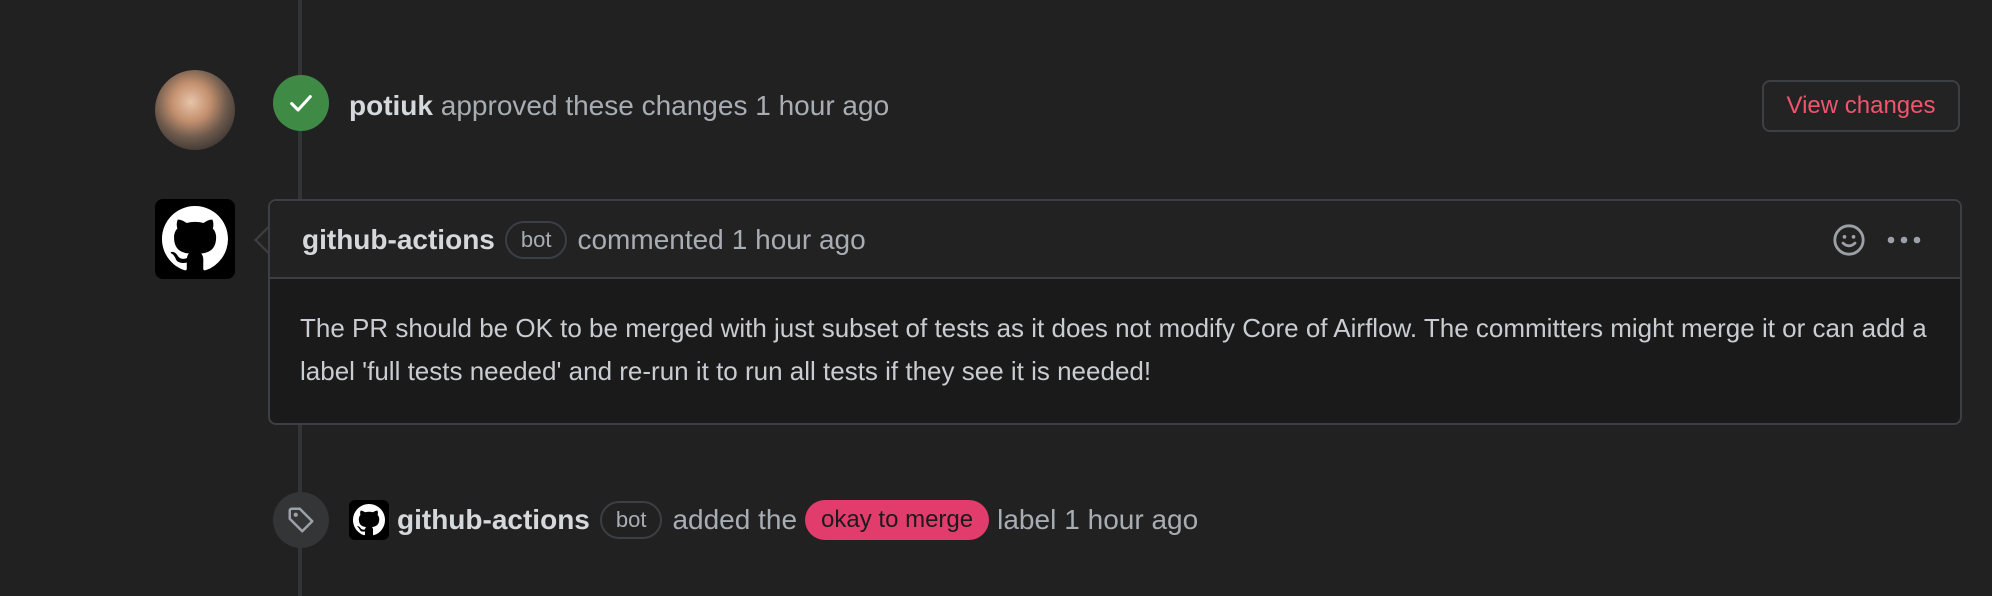 Image resolution: width=1992 pixels, height=596 pixels. What do you see at coordinates (1027, 519) in the screenshot?
I see `label-event-action-suffix: label` at bounding box center [1027, 519].